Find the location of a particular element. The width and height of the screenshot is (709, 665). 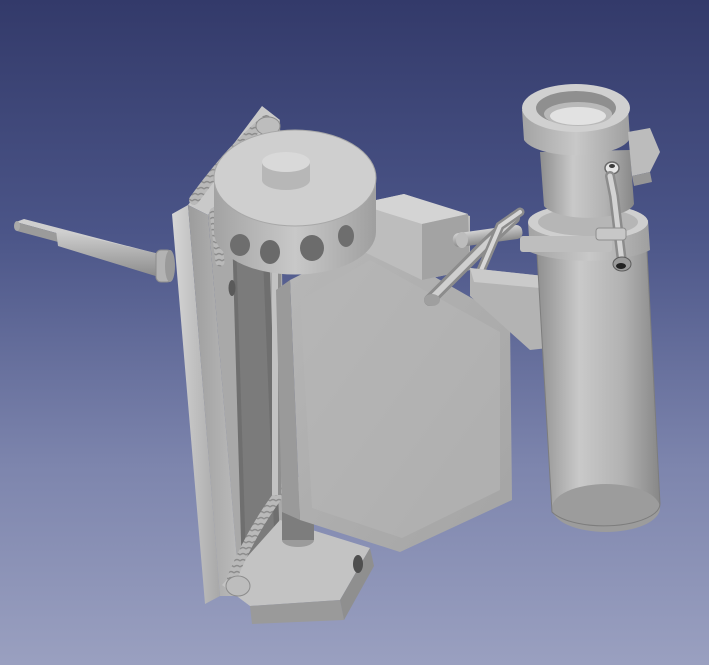

shaft-rod is located at coordinates (94, 251).